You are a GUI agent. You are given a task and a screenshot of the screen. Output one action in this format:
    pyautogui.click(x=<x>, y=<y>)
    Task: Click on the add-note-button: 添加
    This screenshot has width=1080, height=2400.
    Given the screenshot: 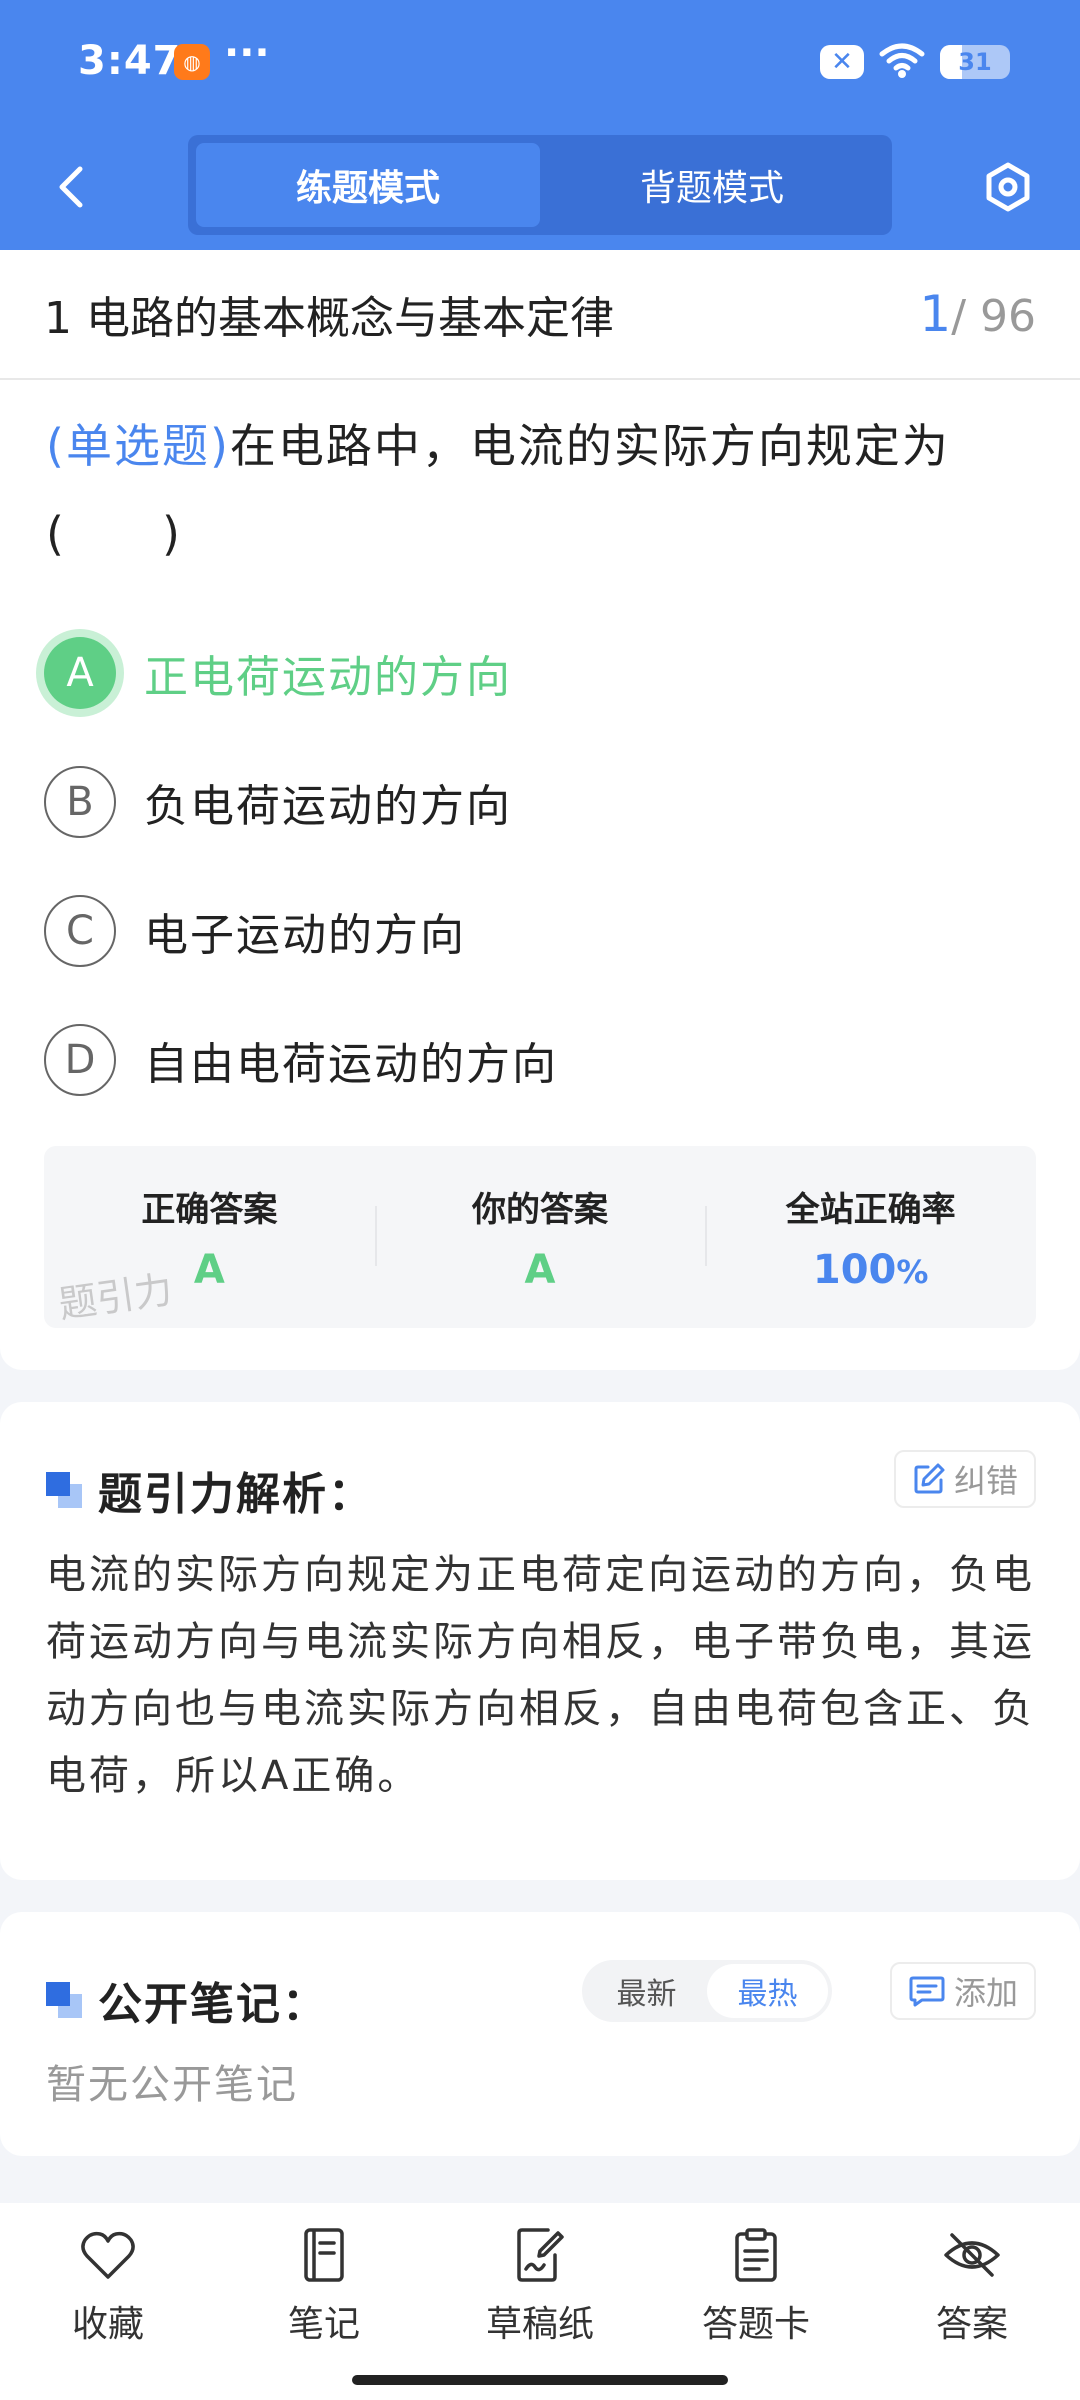 What is the action you would take?
    pyautogui.click(x=962, y=1991)
    